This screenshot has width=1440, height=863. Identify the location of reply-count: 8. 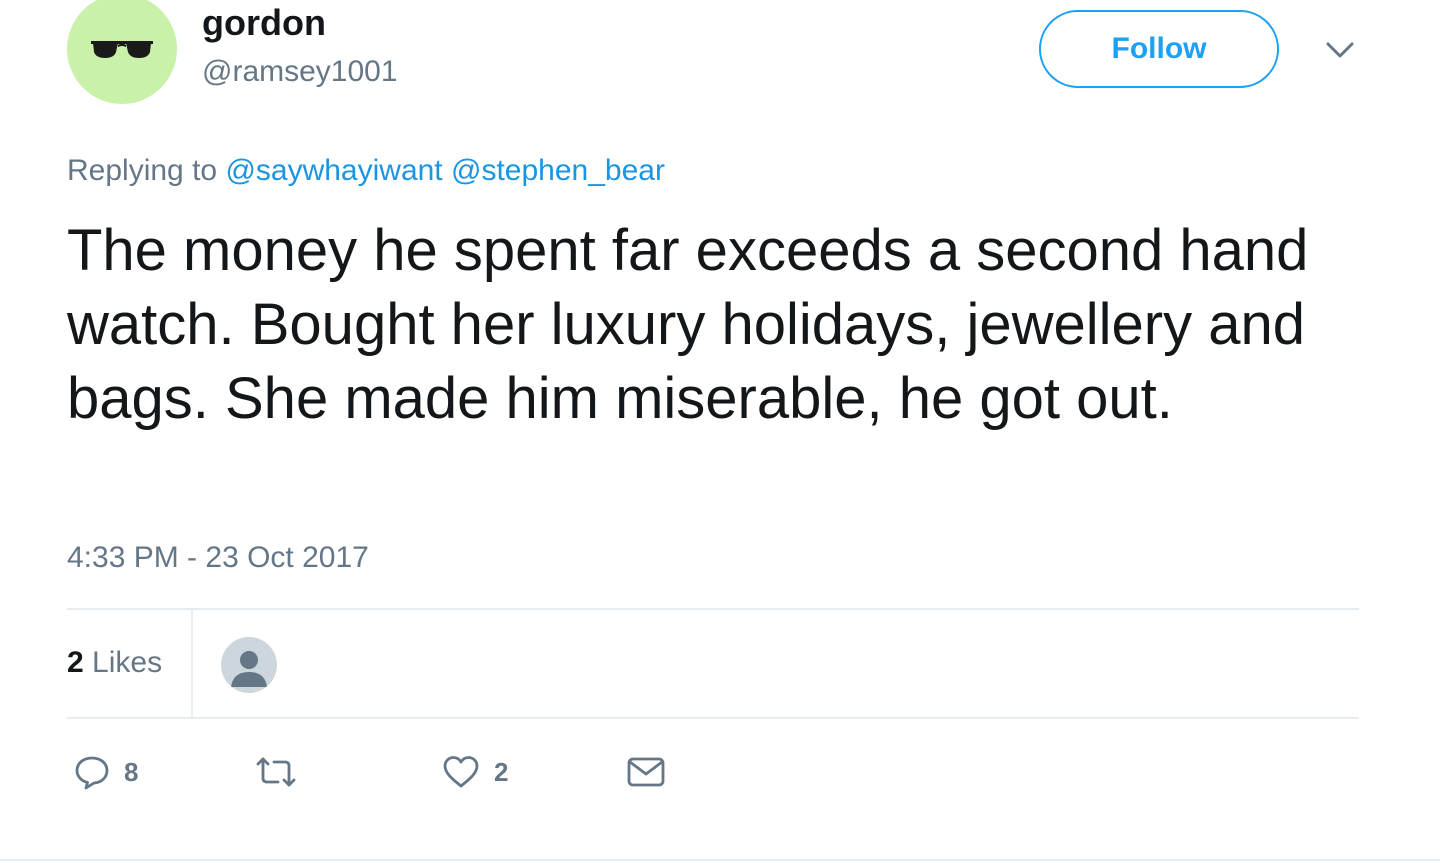
(131, 772).